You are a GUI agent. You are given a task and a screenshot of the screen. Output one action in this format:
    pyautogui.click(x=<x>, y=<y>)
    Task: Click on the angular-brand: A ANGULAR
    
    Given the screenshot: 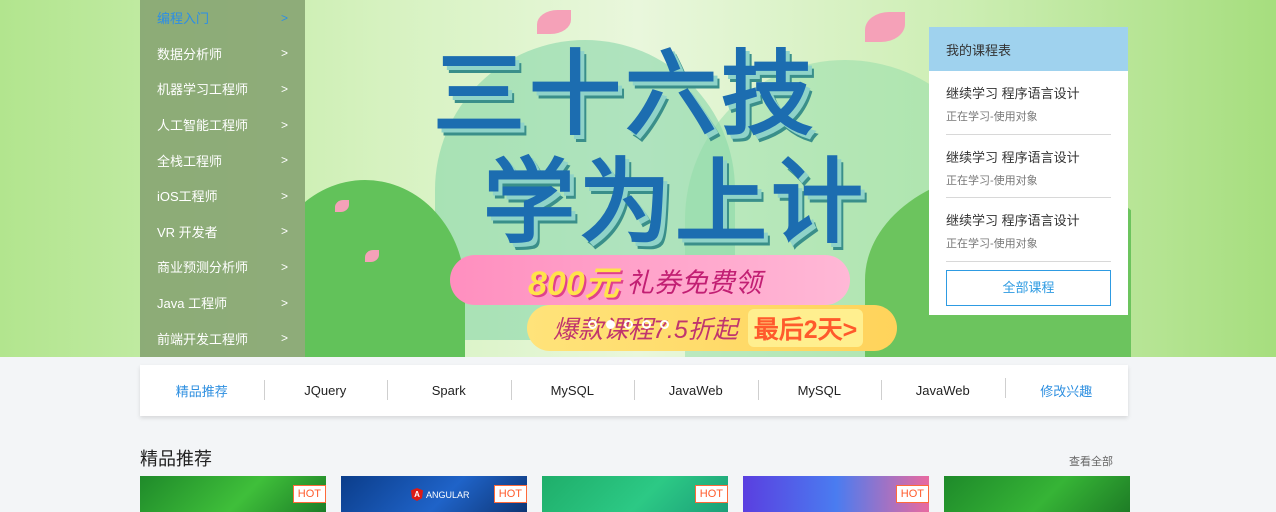 What is the action you would take?
    pyautogui.click(x=440, y=494)
    